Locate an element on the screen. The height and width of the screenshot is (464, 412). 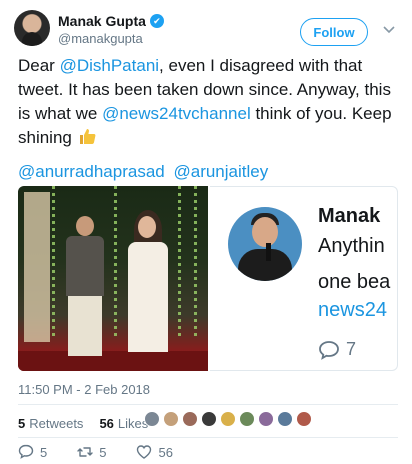
quoted-author-avatar is located at coordinates (265, 244).